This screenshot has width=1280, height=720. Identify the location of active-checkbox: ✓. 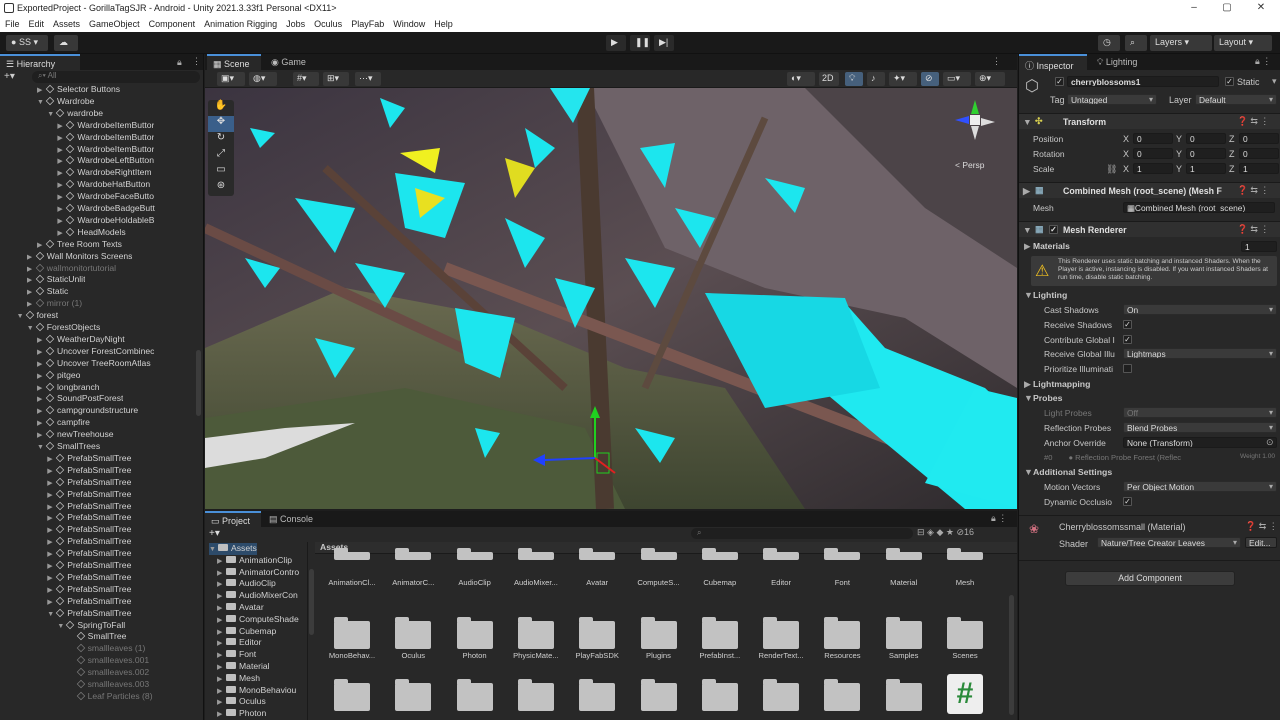
(1059, 81).